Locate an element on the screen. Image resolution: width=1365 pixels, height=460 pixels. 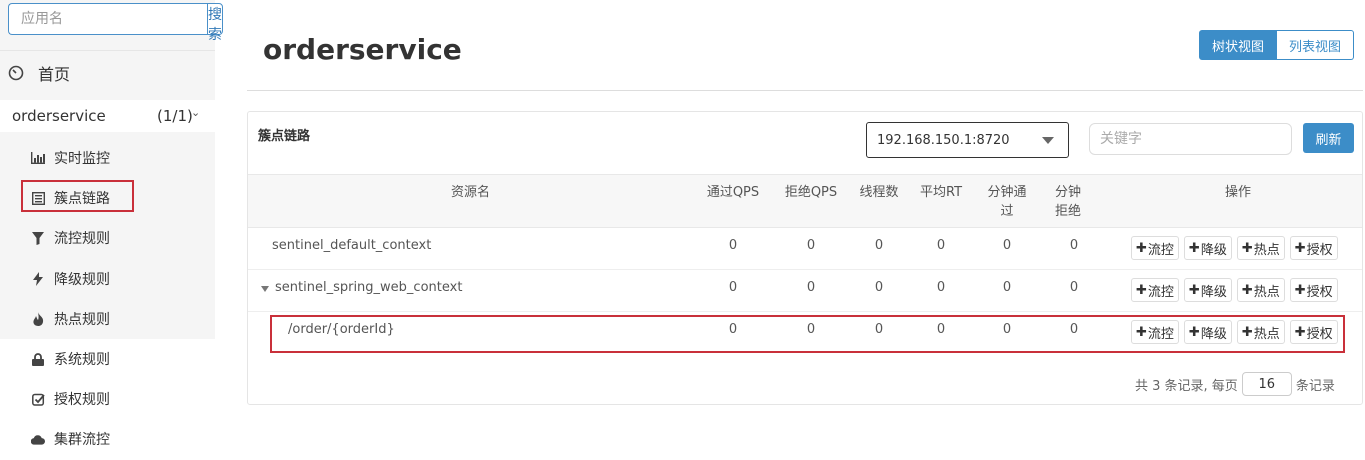
keyword-input is located at coordinates (1190, 139).